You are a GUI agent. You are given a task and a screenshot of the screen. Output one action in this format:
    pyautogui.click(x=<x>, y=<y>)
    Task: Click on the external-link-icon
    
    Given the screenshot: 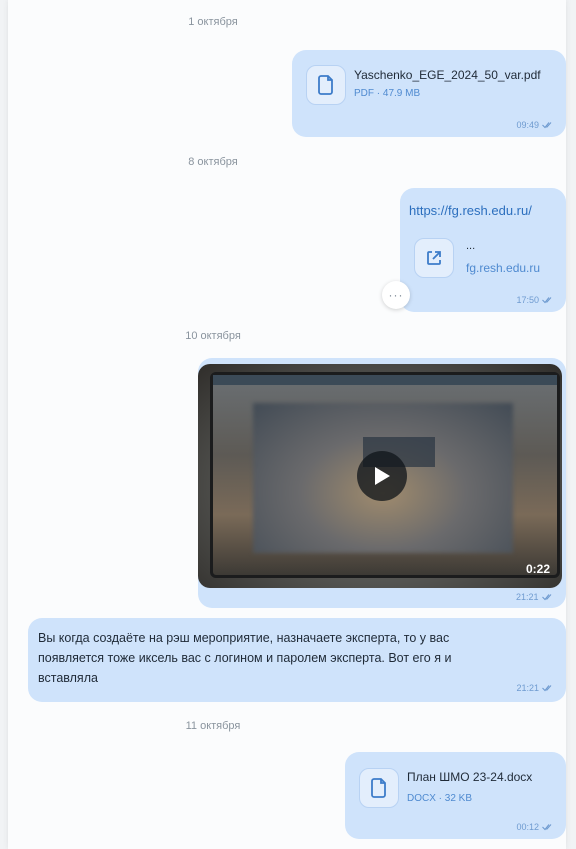 What is the action you would take?
    pyautogui.click(x=434, y=258)
    